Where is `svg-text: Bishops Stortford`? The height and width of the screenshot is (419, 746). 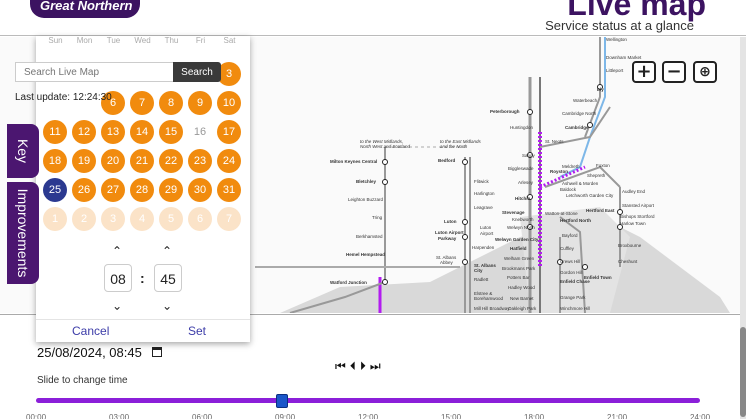
svg-text: Bishops Stortford is located at coordinates (637, 216).